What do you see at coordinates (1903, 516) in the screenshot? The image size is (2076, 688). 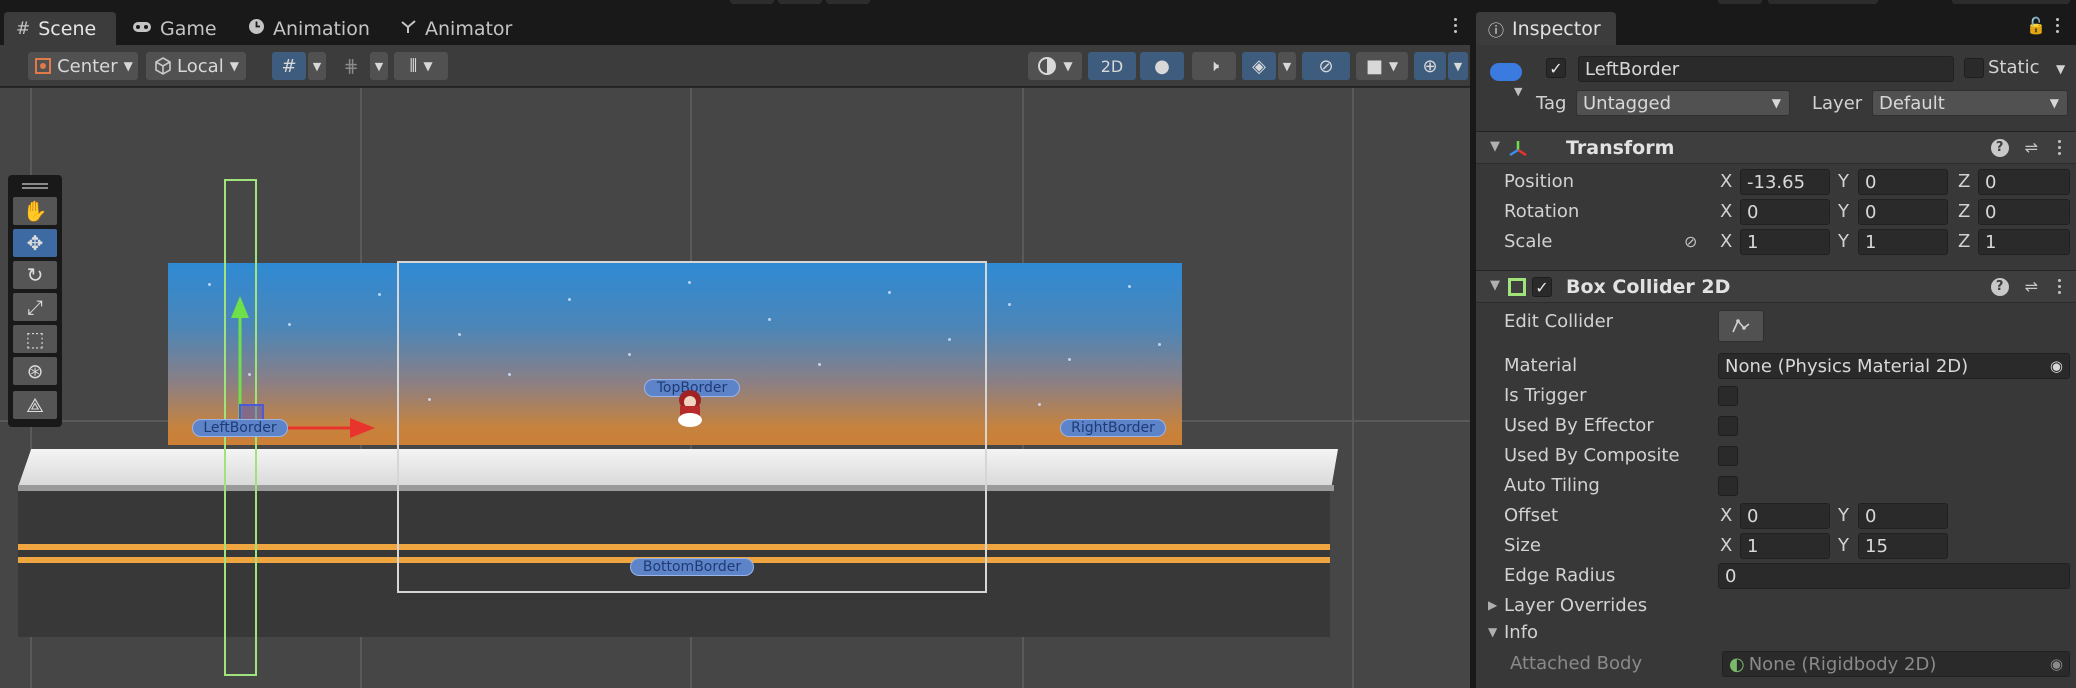 I see `offset-y-field: 0` at bounding box center [1903, 516].